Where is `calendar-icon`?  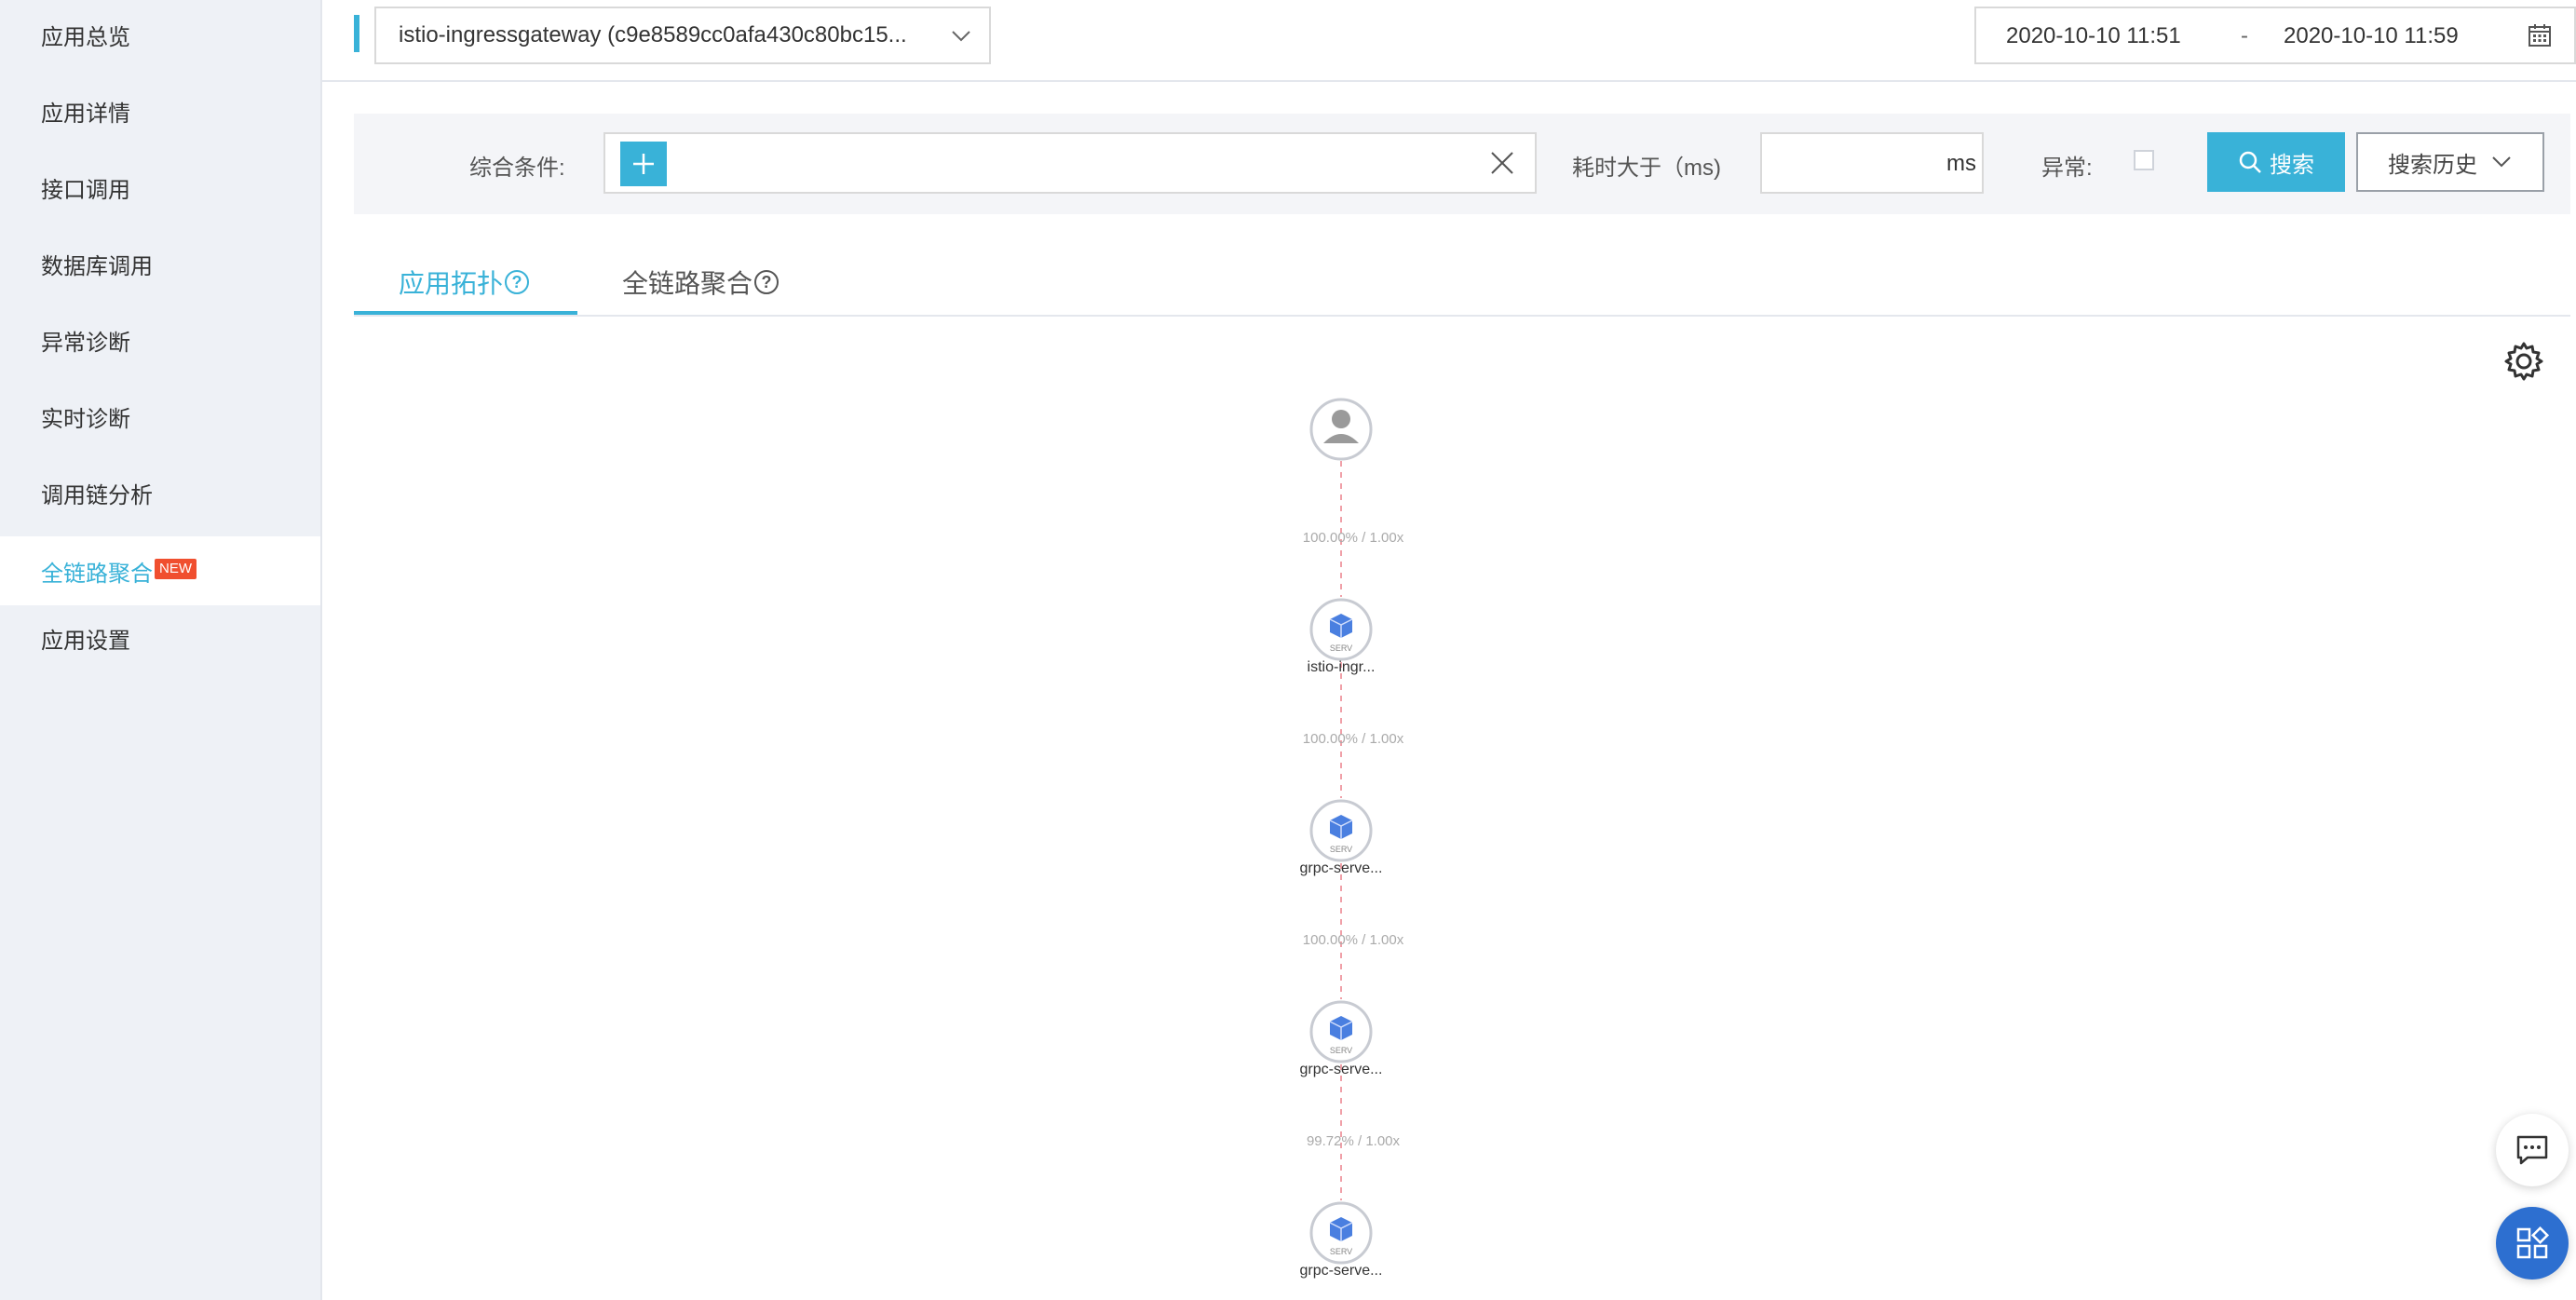 calendar-icon is located at coordinates (2540, 38).